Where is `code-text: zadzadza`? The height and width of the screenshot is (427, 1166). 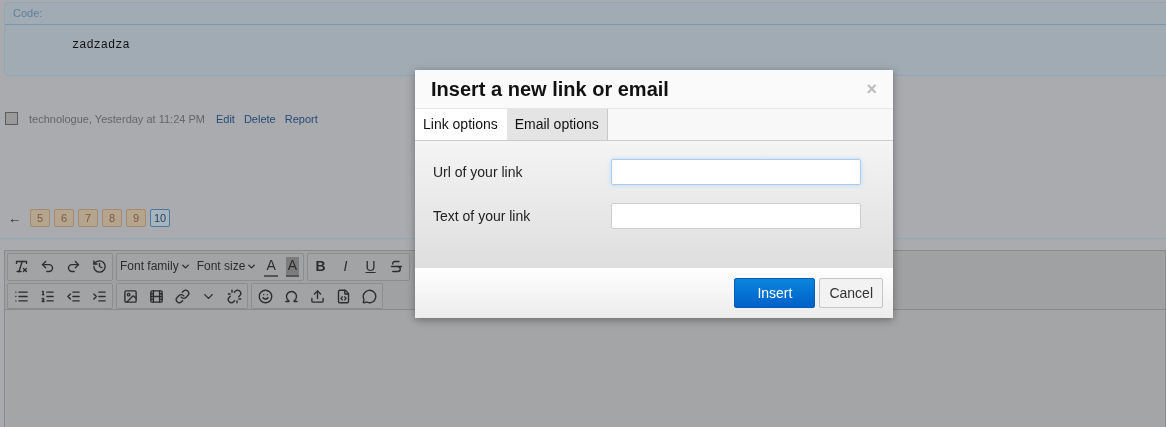
code-text: zadzadza is located at coordinates (101, 44).